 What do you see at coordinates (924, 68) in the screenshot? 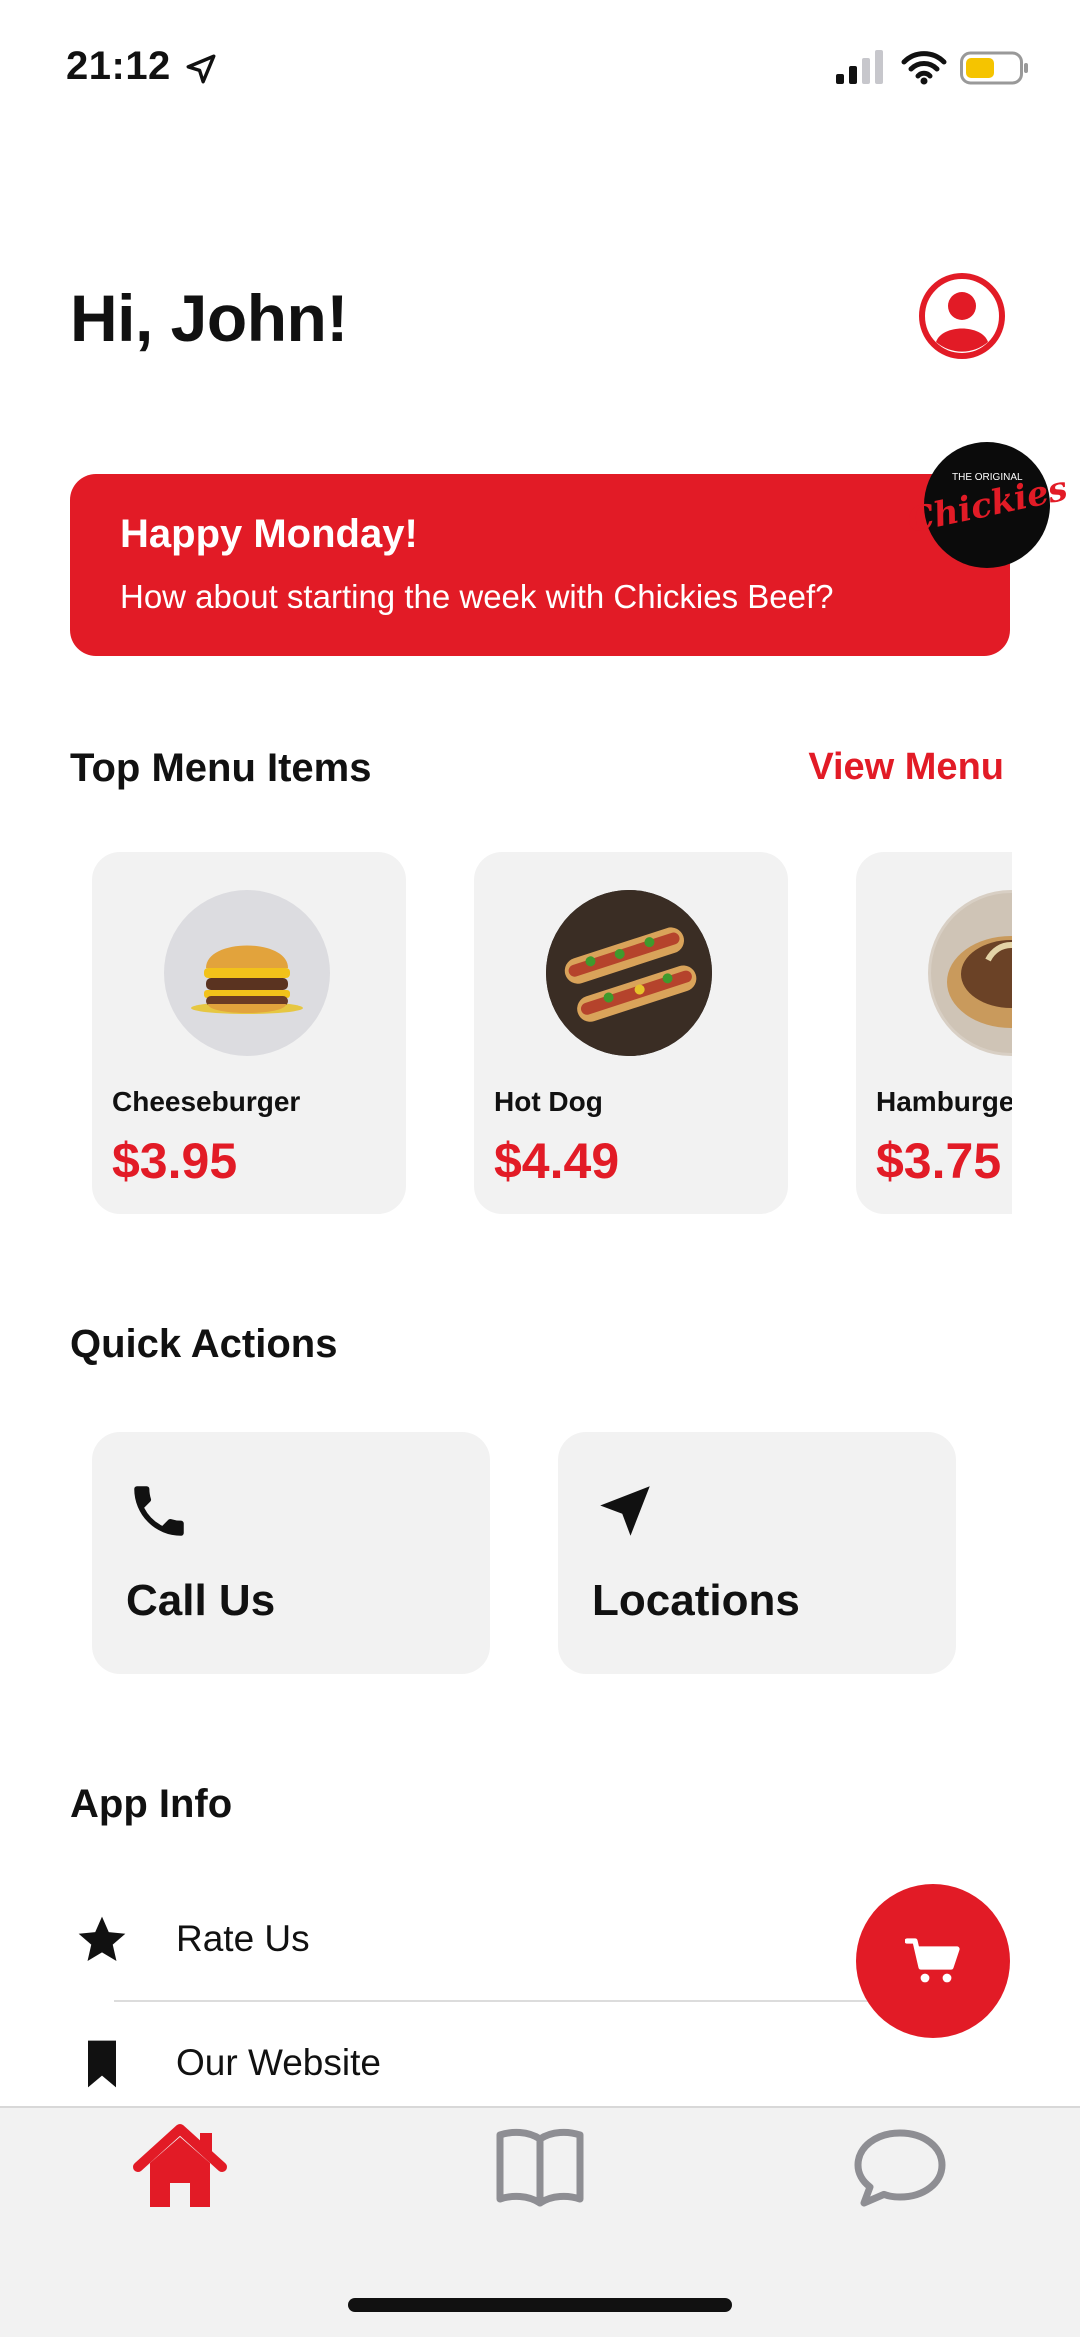
I see `wifi-icon` at bounding box center [924, 68].